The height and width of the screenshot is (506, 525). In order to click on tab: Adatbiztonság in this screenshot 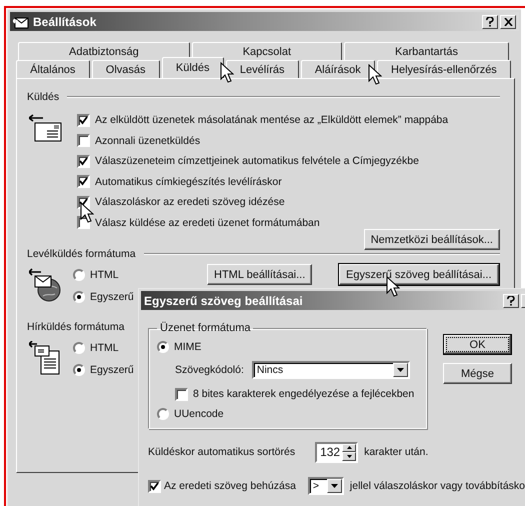, I will do `click(104, 51)`.